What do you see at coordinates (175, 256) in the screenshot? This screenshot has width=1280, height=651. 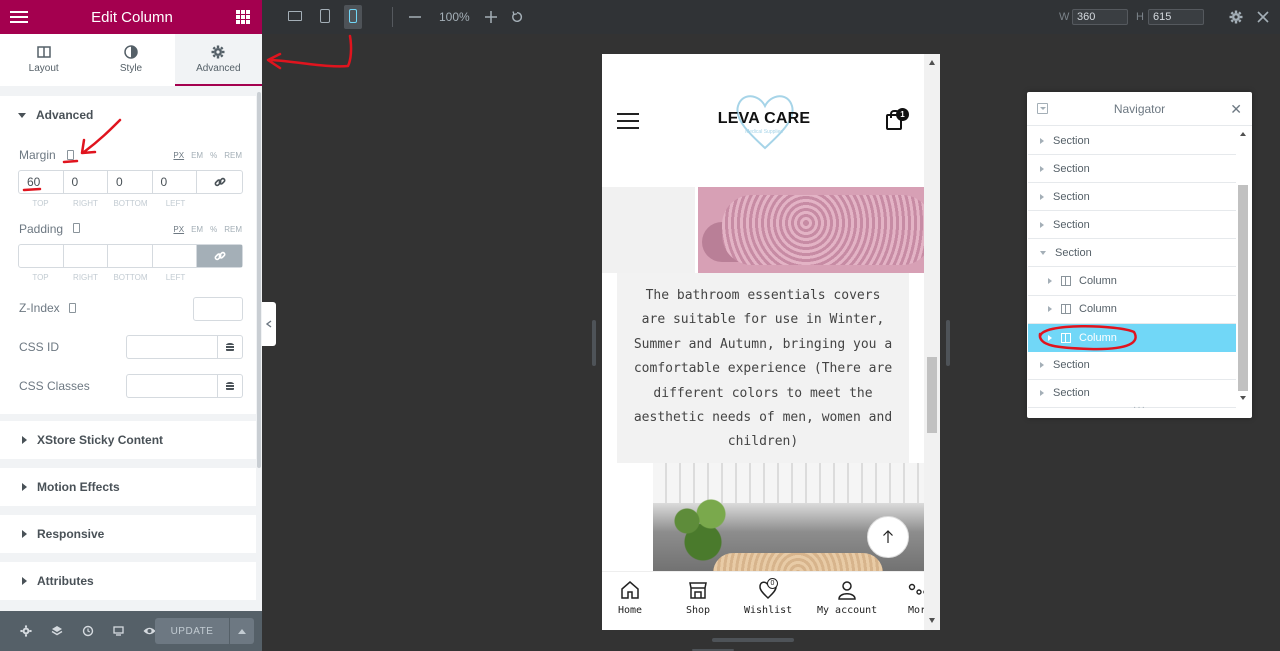 I see `padding-left-input` at bounding box center [175, 256].